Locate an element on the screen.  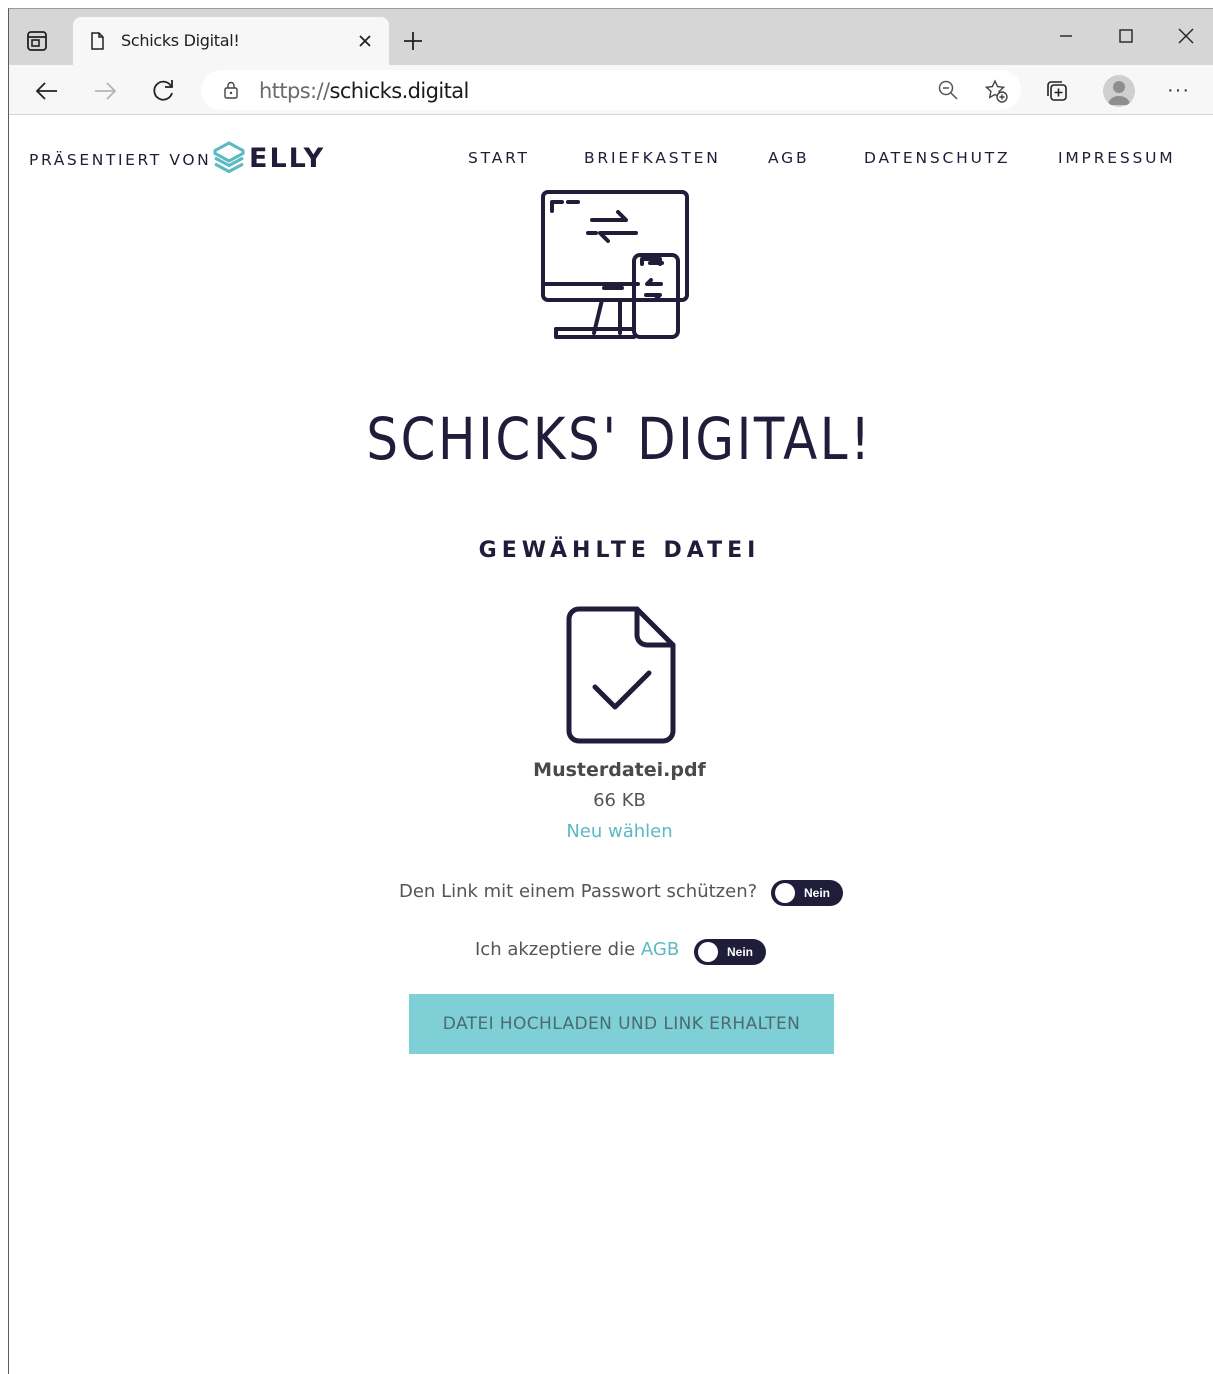
window-close-icon is located at coordinates (1186, 36).